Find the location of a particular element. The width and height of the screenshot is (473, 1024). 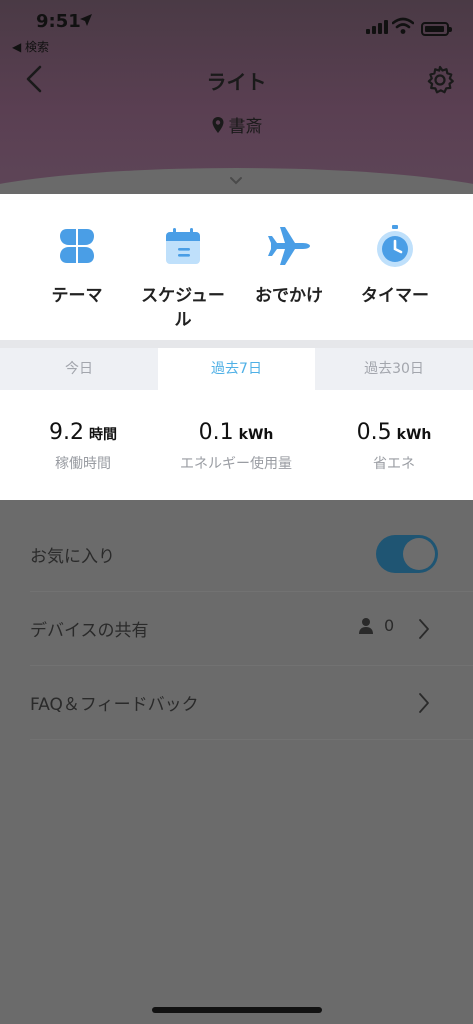

favorite-row: お気に入り is located at coordinates (251, 555).